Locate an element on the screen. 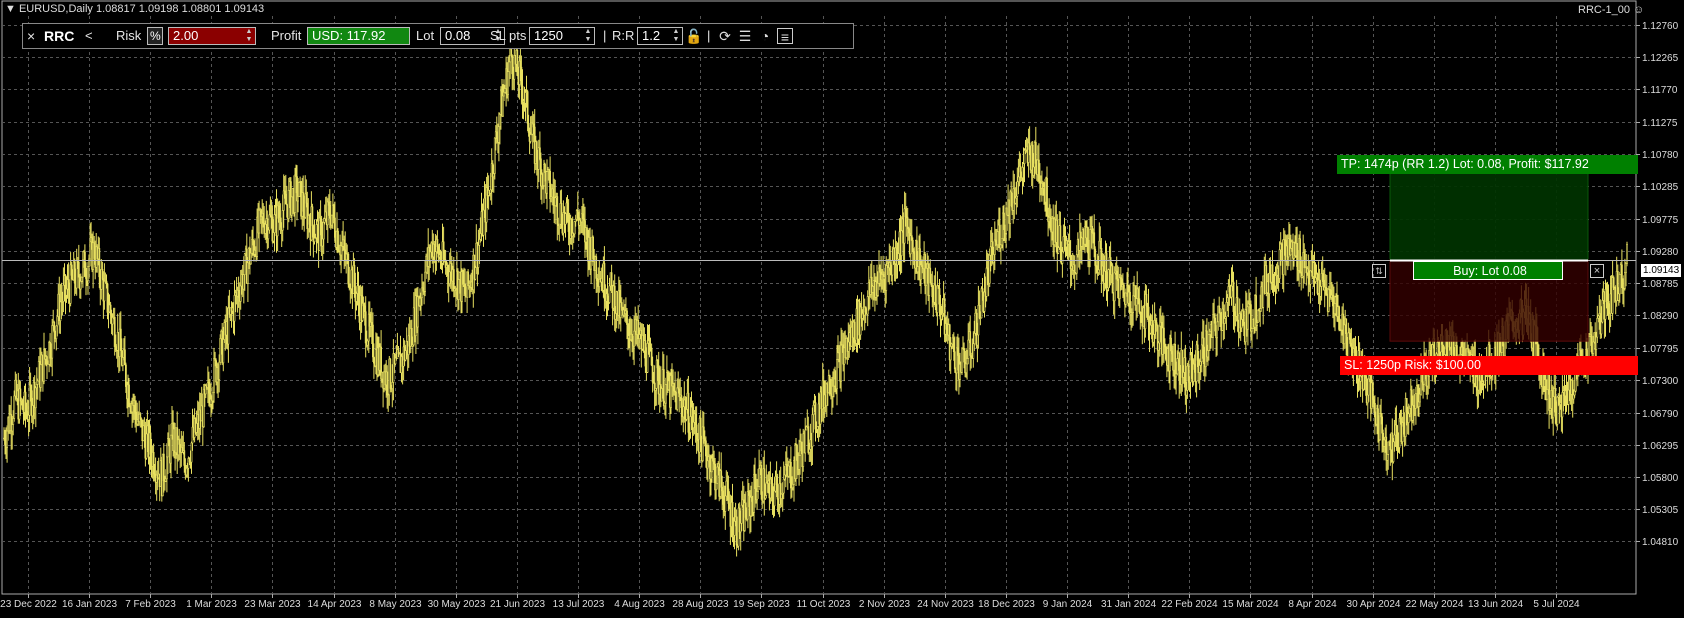  time-tick-label: 28 Aug 2023 is located at coordinates (700, 604).